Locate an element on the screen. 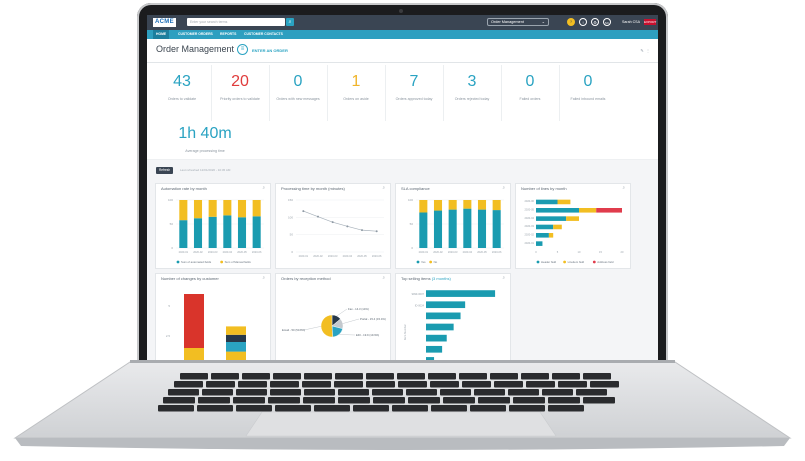 This screenshot has height=461, width=805. kpi-failed-orders: 0 Failed orders is located at coordinates (530, 93).